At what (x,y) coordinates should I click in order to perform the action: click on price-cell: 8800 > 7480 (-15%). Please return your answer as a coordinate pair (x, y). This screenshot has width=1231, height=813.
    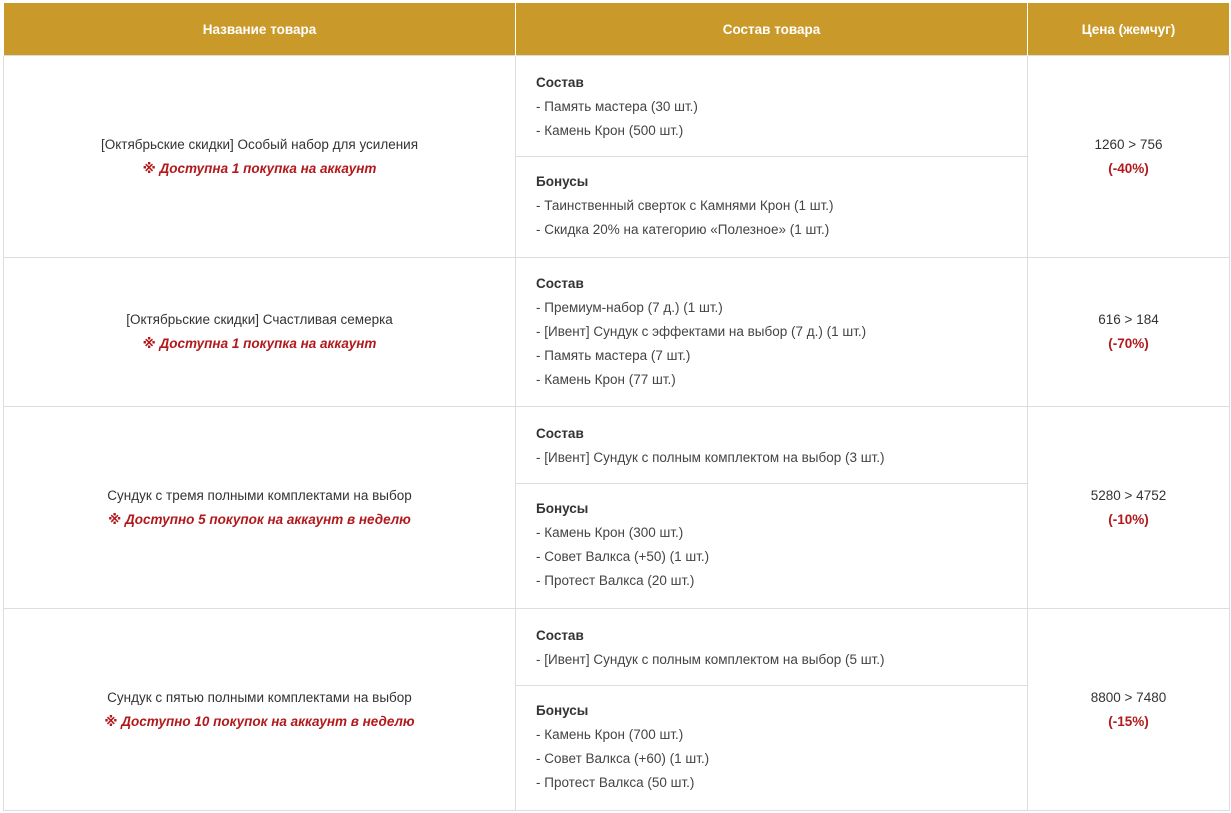
    Looking at the image, I should click on (1128, 709).